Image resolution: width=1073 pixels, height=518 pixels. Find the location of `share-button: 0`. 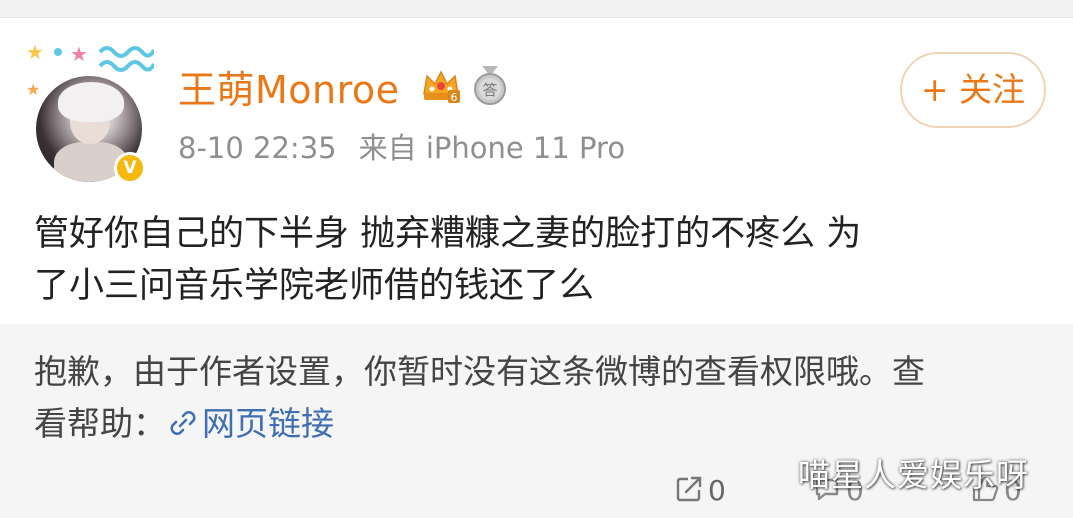

share-button: 0 is located at coordinates (700, 491).